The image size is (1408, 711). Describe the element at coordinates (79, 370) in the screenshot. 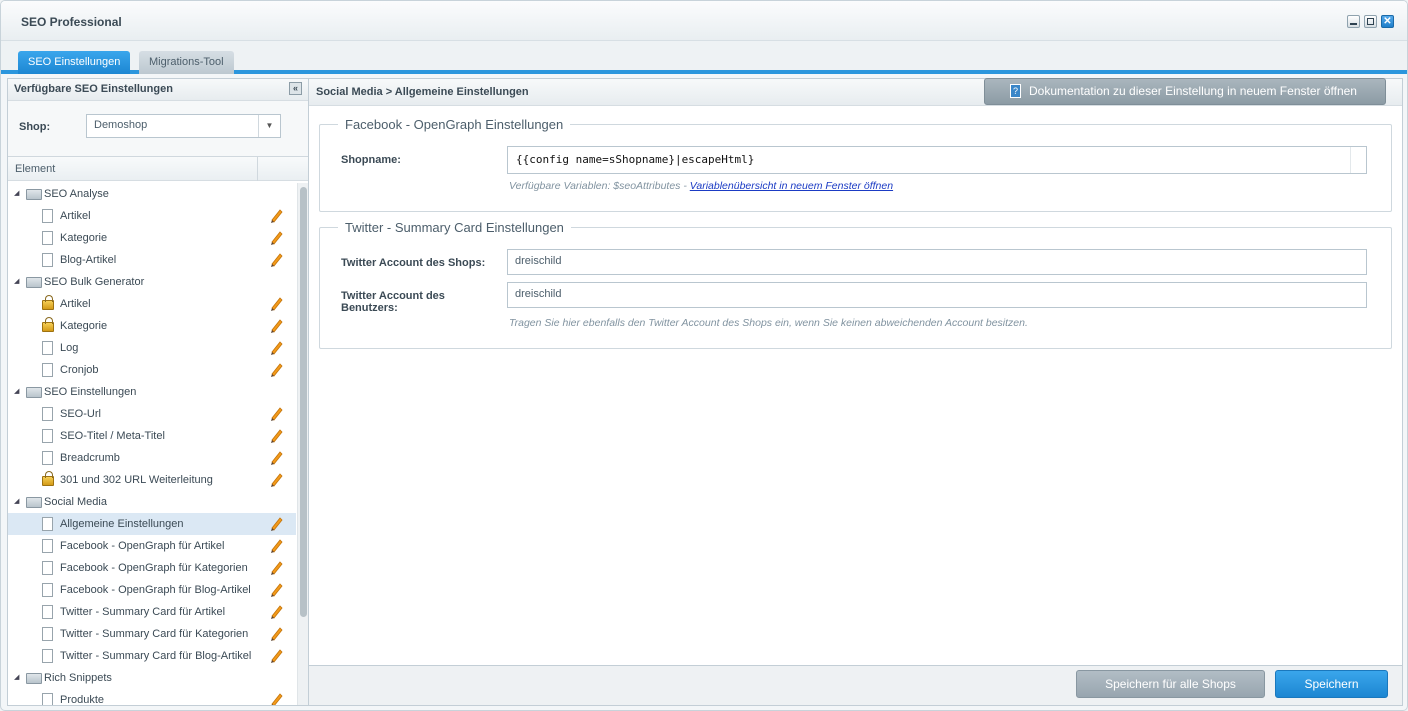

I see `tree-item-label: Cronjob` at that location.